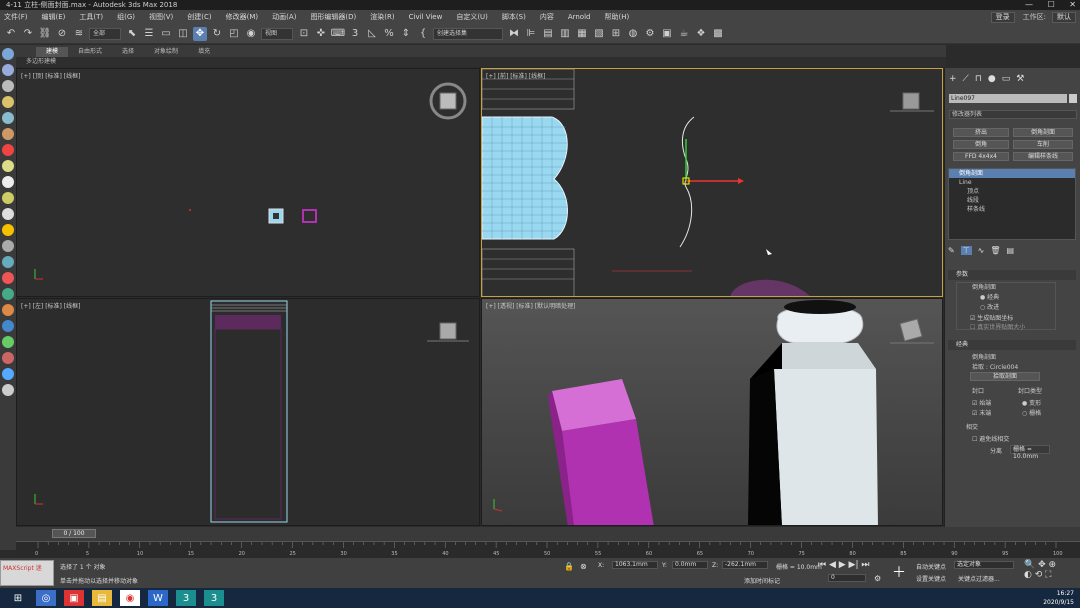 This screenshot has width=1080, height=608. What do you see at coordinates (242, 17) in the screenshot?
I see `menu-modifiers: 修改器(M)` at bounding box center [242, 17].